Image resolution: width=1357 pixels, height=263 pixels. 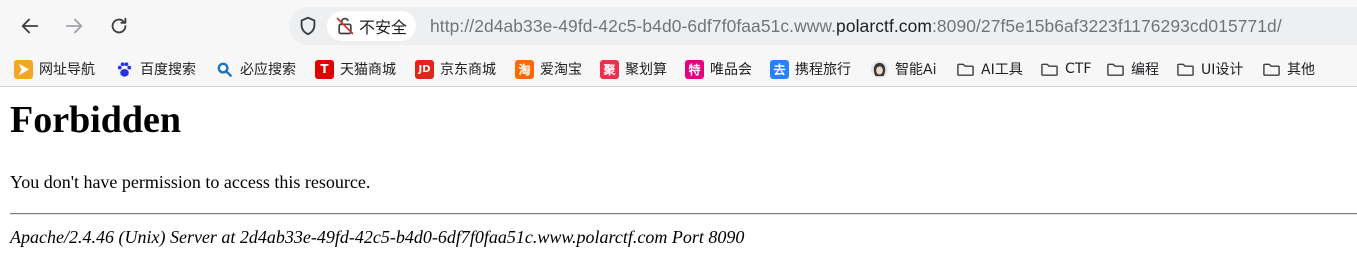 What do you see at coordinates (731, 70) in the screenshot?
I see `bookmark-label: 唯品会` at bounding box center [731, 70].